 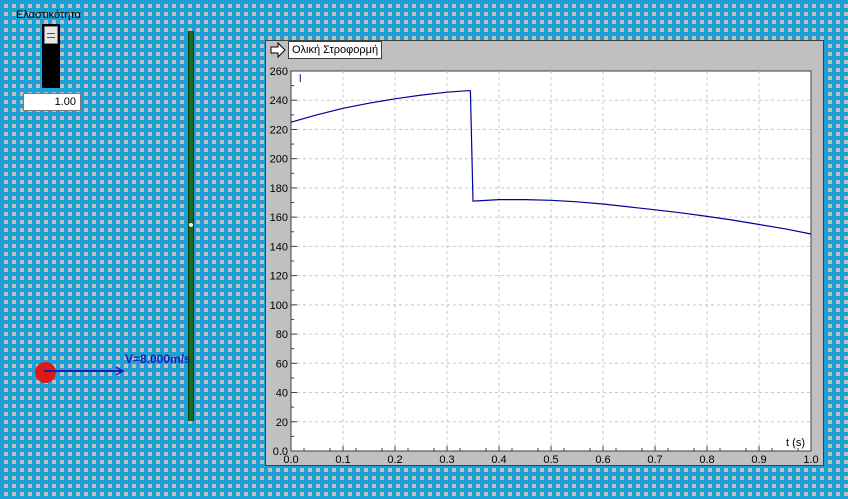 What do you see at coordinates (279, 306) in the screenshot?
I see `y-tick-label: 100` at bounding box center [279, 306].